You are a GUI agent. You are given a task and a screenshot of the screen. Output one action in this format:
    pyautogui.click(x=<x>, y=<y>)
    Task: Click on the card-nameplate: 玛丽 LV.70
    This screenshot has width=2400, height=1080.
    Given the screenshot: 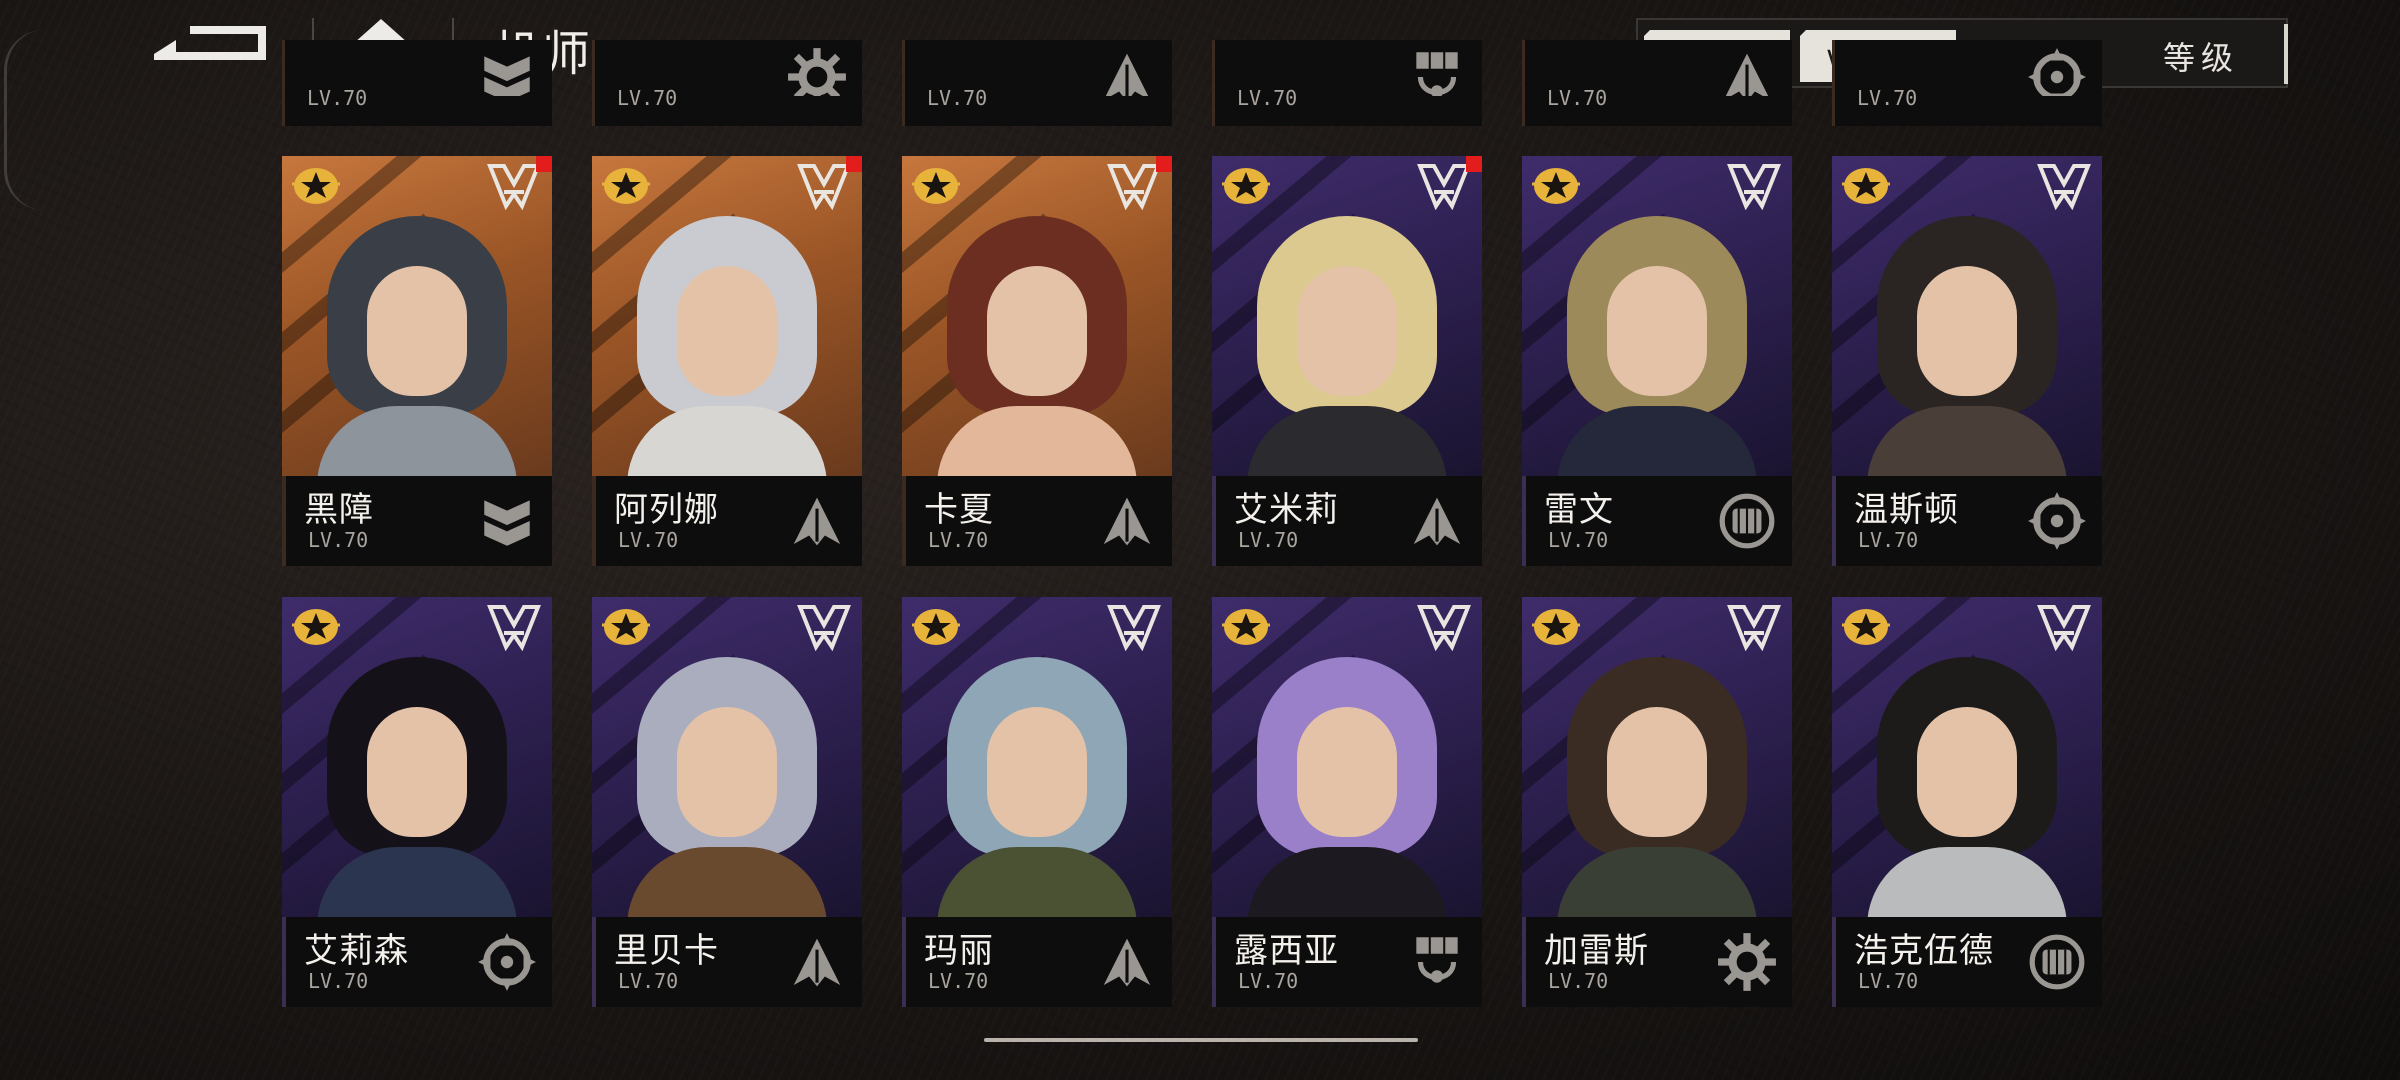 What is the action you would take?
    pyautogui.click(x=1037, y=962)
    